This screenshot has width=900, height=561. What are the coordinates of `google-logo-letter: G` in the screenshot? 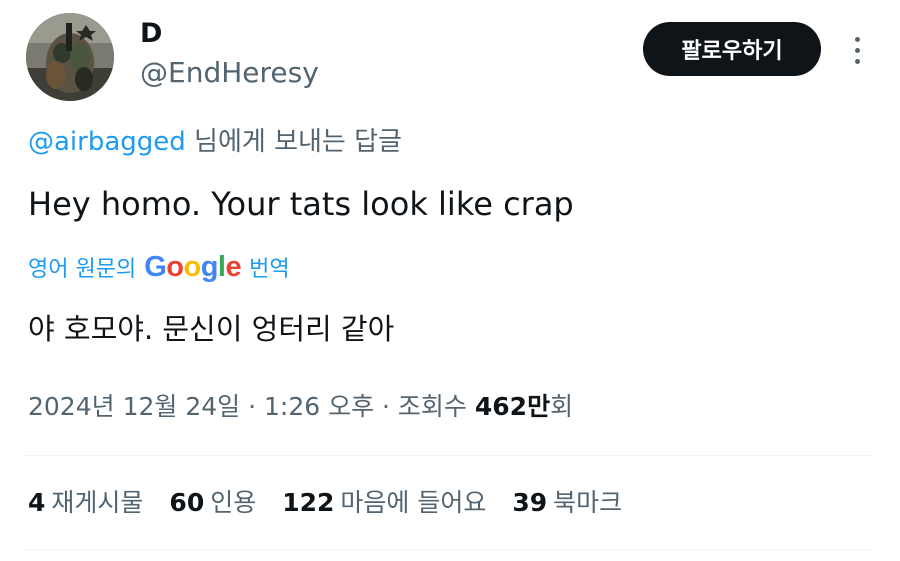 It's located at (155, 266).